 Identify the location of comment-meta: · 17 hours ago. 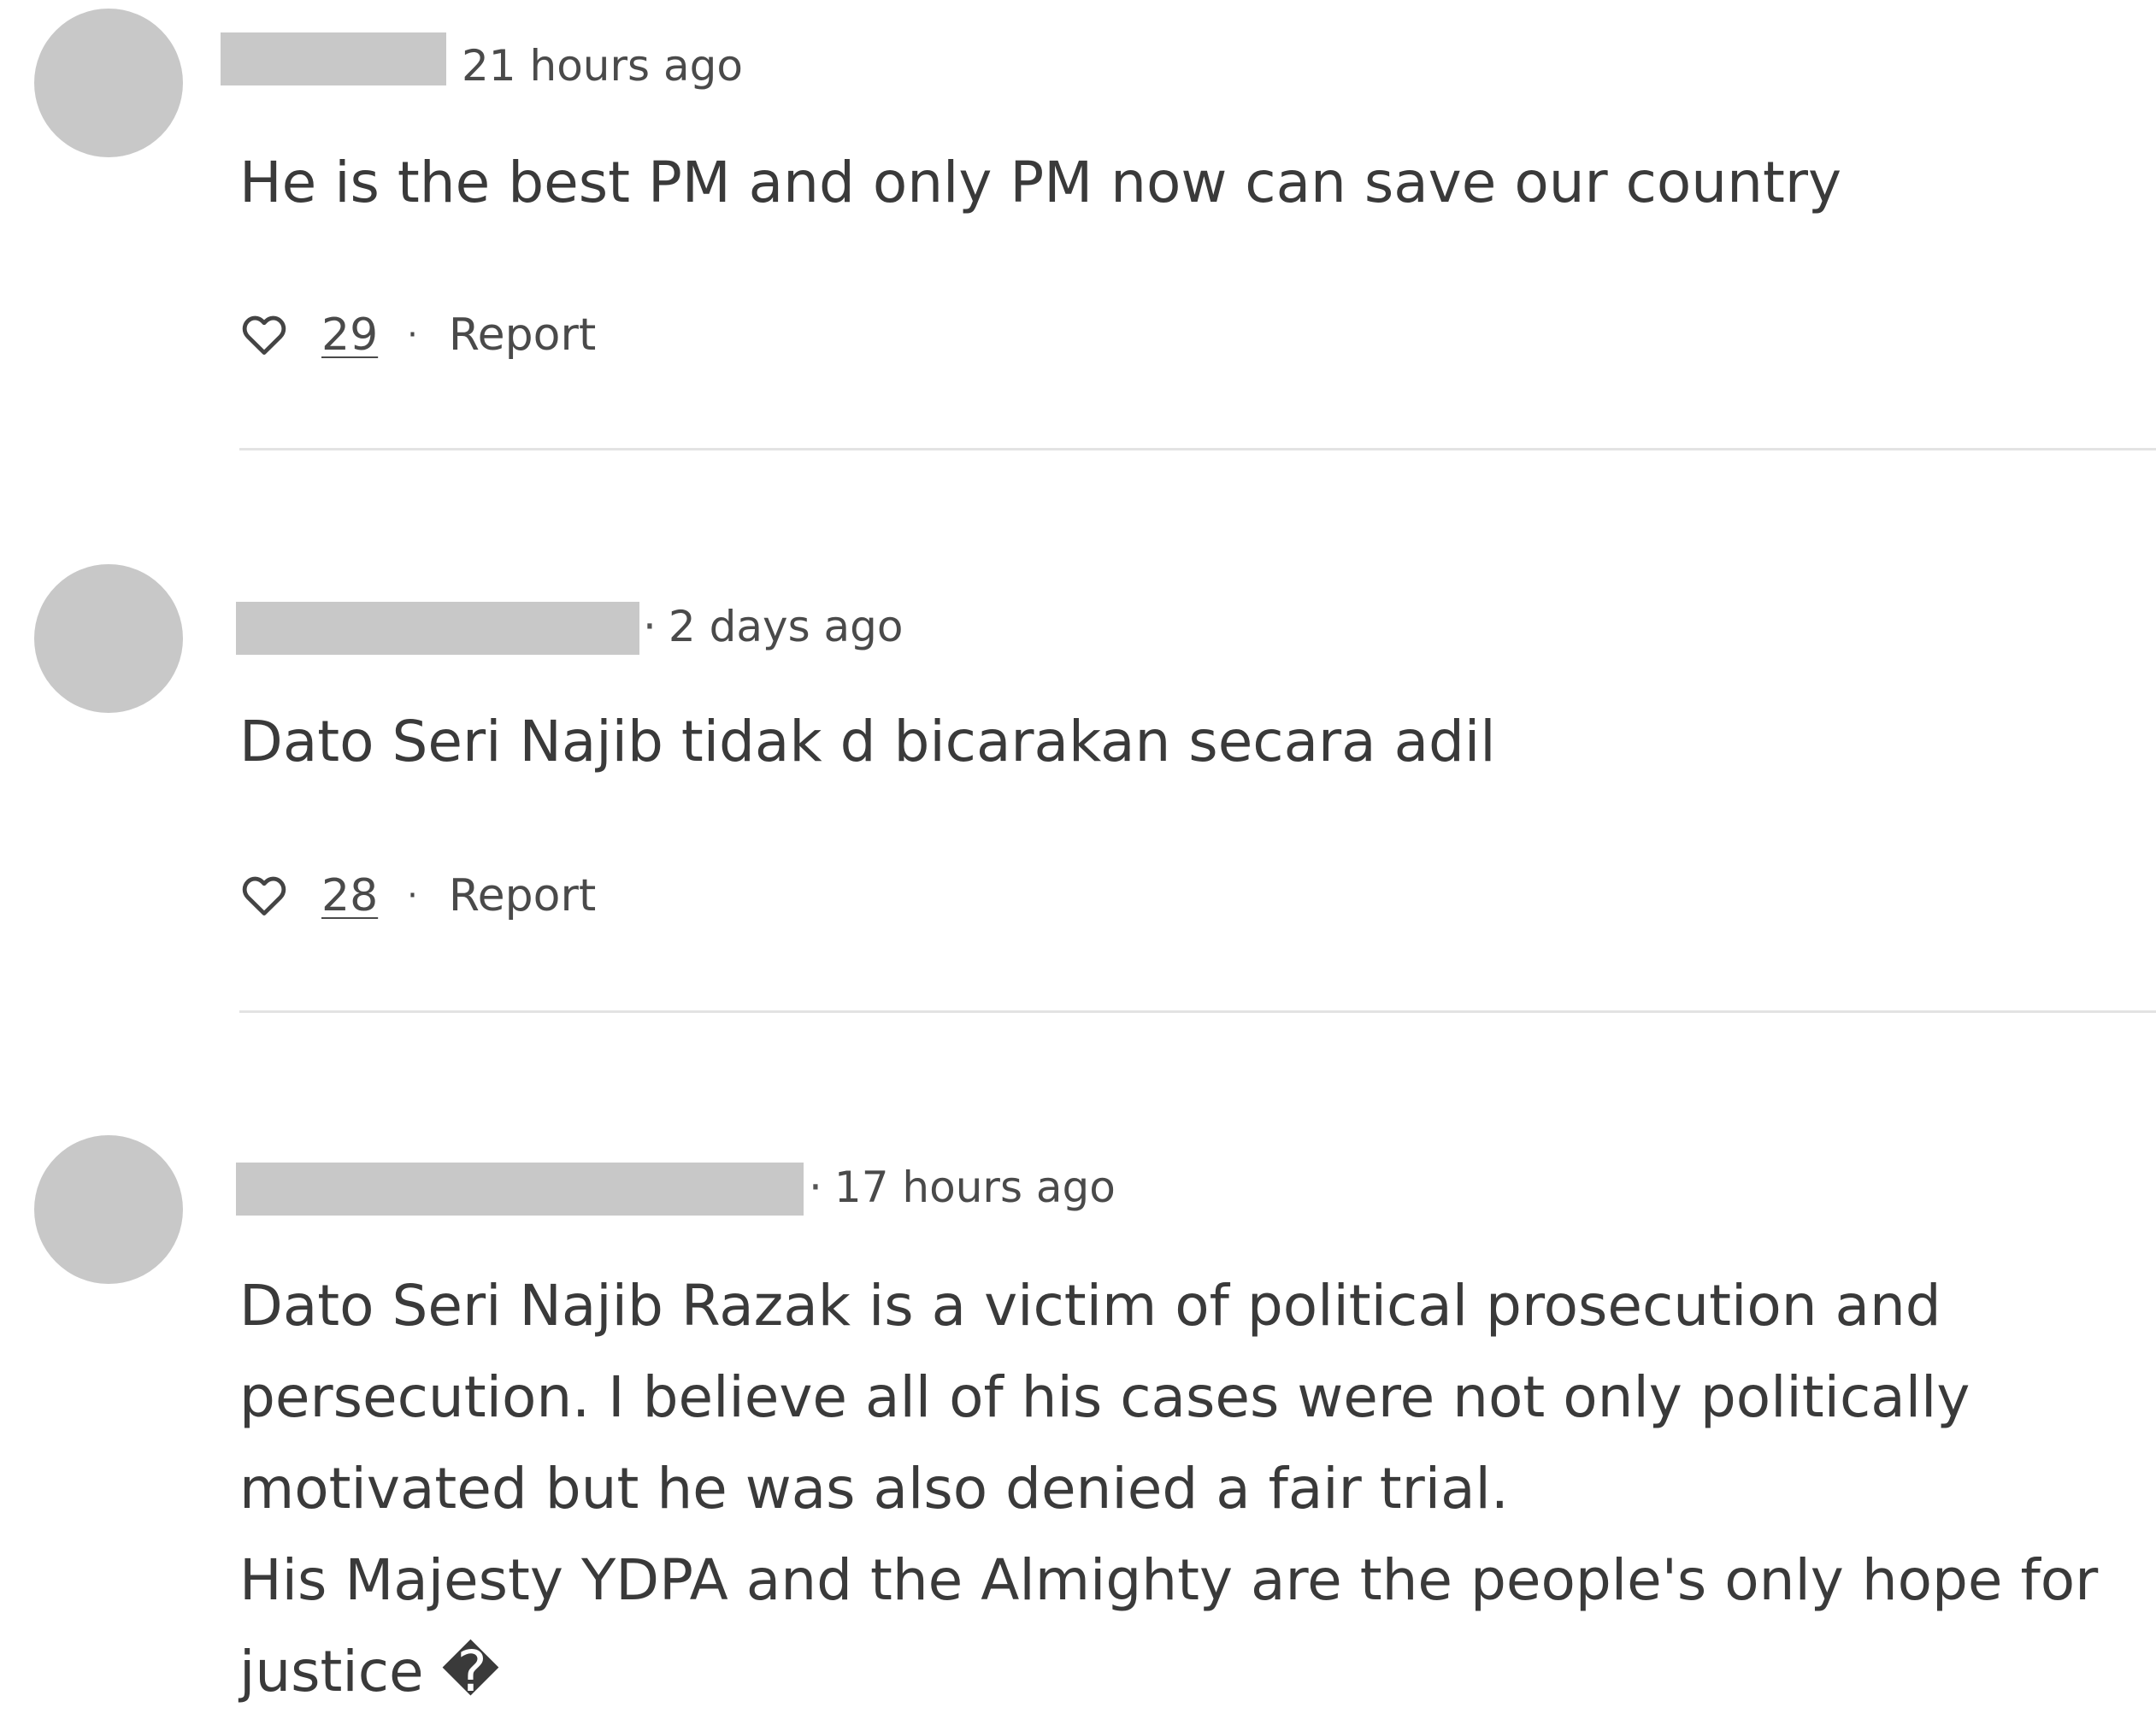
(962, 1187).